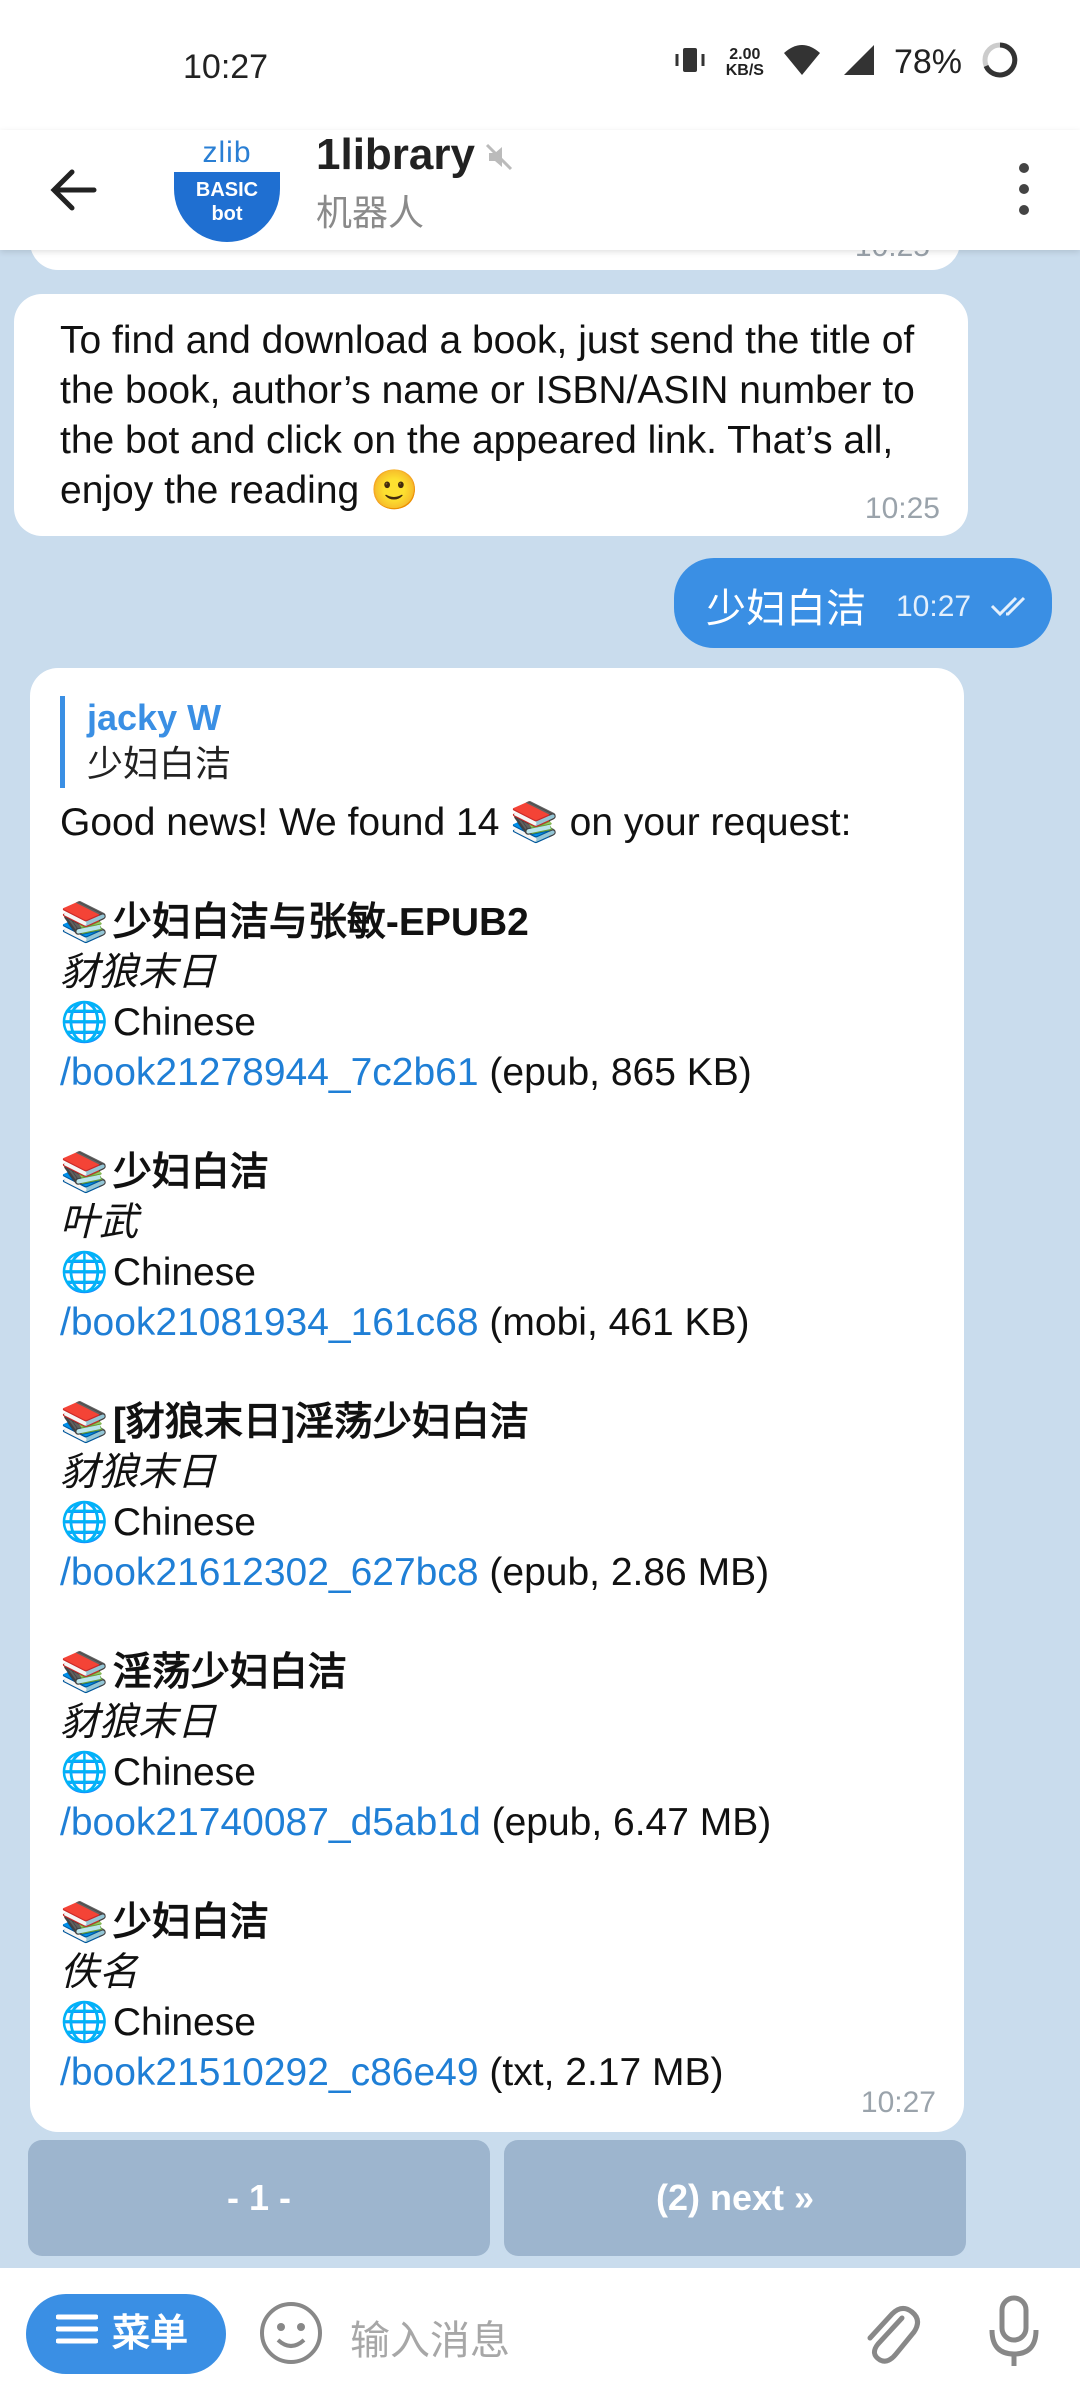  I want to click on outgoing-message-bubble: 少妇白洁 10:27, so click(863, 603).